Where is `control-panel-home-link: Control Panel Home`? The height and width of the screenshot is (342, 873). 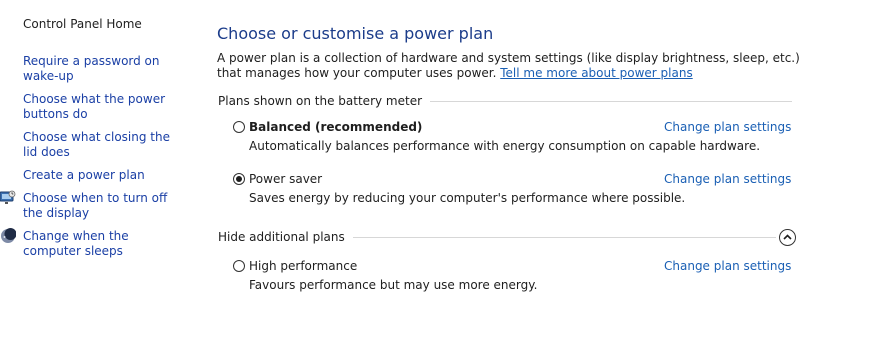
control-panel-home-link: Control Panel Home is located at coordinates (82, 24).